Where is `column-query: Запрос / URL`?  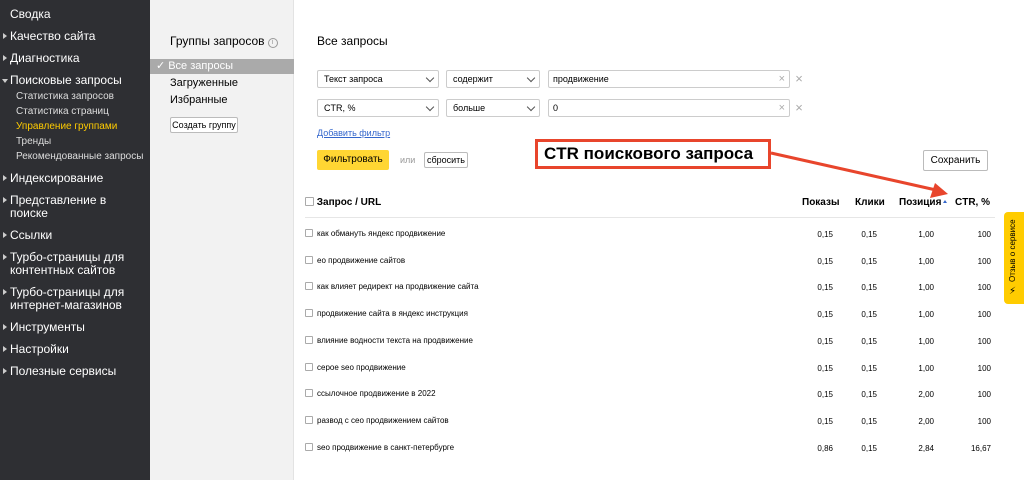
column-query: Запрос / URL is located at coordinates (343, 202).